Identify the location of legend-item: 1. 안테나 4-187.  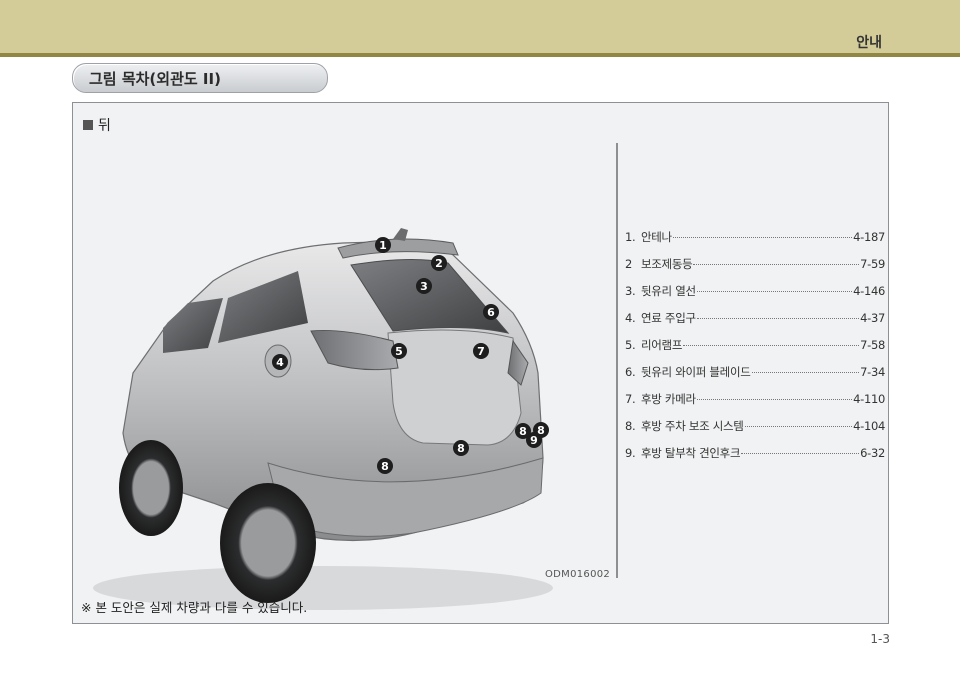
(755, 242).